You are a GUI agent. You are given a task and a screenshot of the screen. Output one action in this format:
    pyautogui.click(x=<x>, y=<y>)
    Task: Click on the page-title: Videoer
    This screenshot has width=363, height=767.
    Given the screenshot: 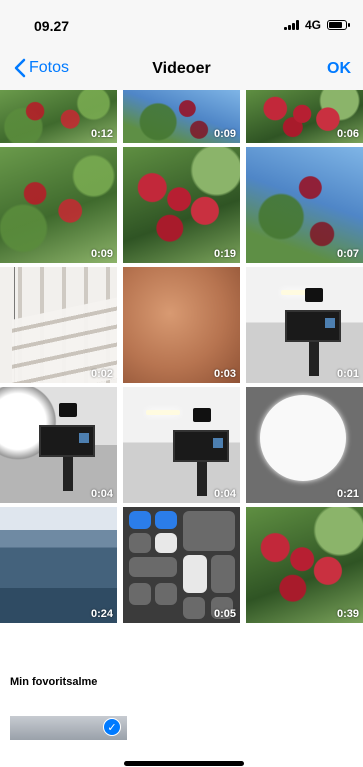 What is the action you would take?
    pyautogui.click(x=181, y=68)
    